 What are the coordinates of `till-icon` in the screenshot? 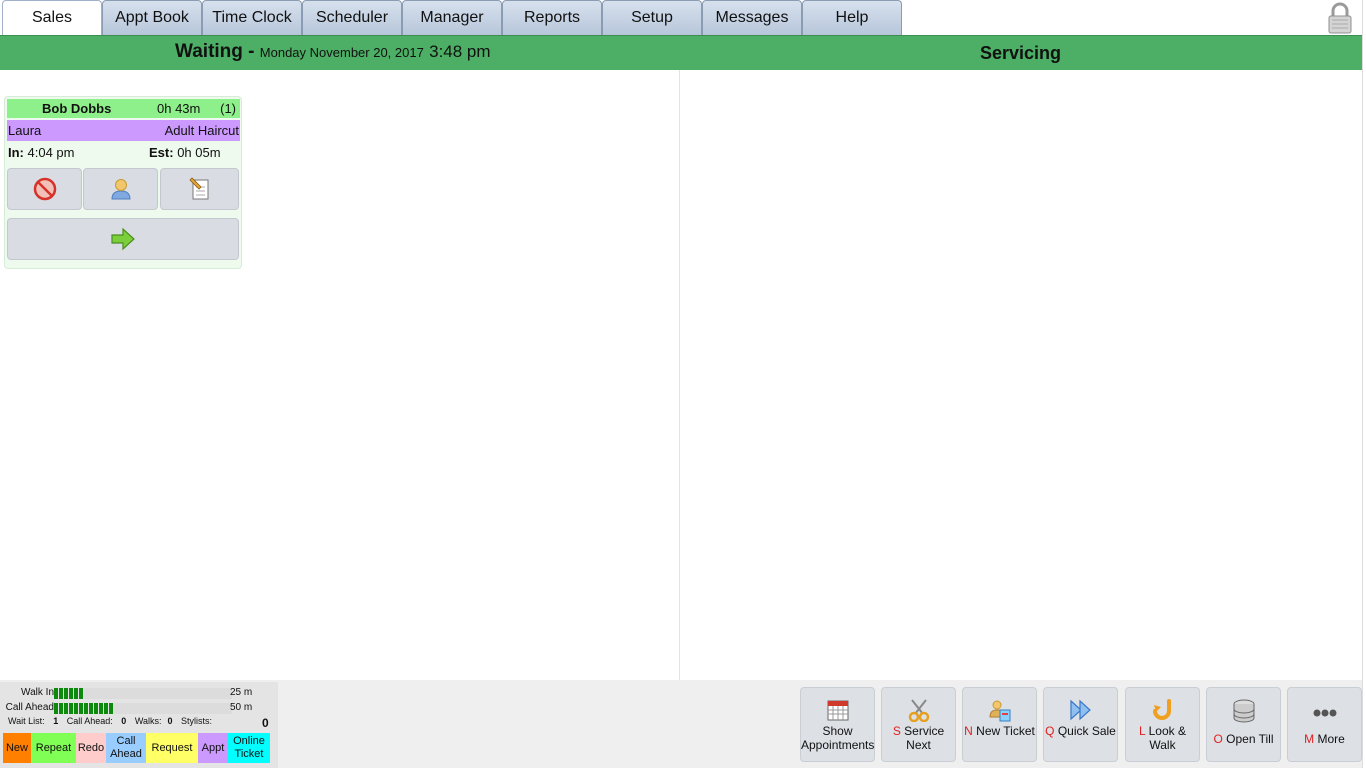 It's located at (1243, 711).